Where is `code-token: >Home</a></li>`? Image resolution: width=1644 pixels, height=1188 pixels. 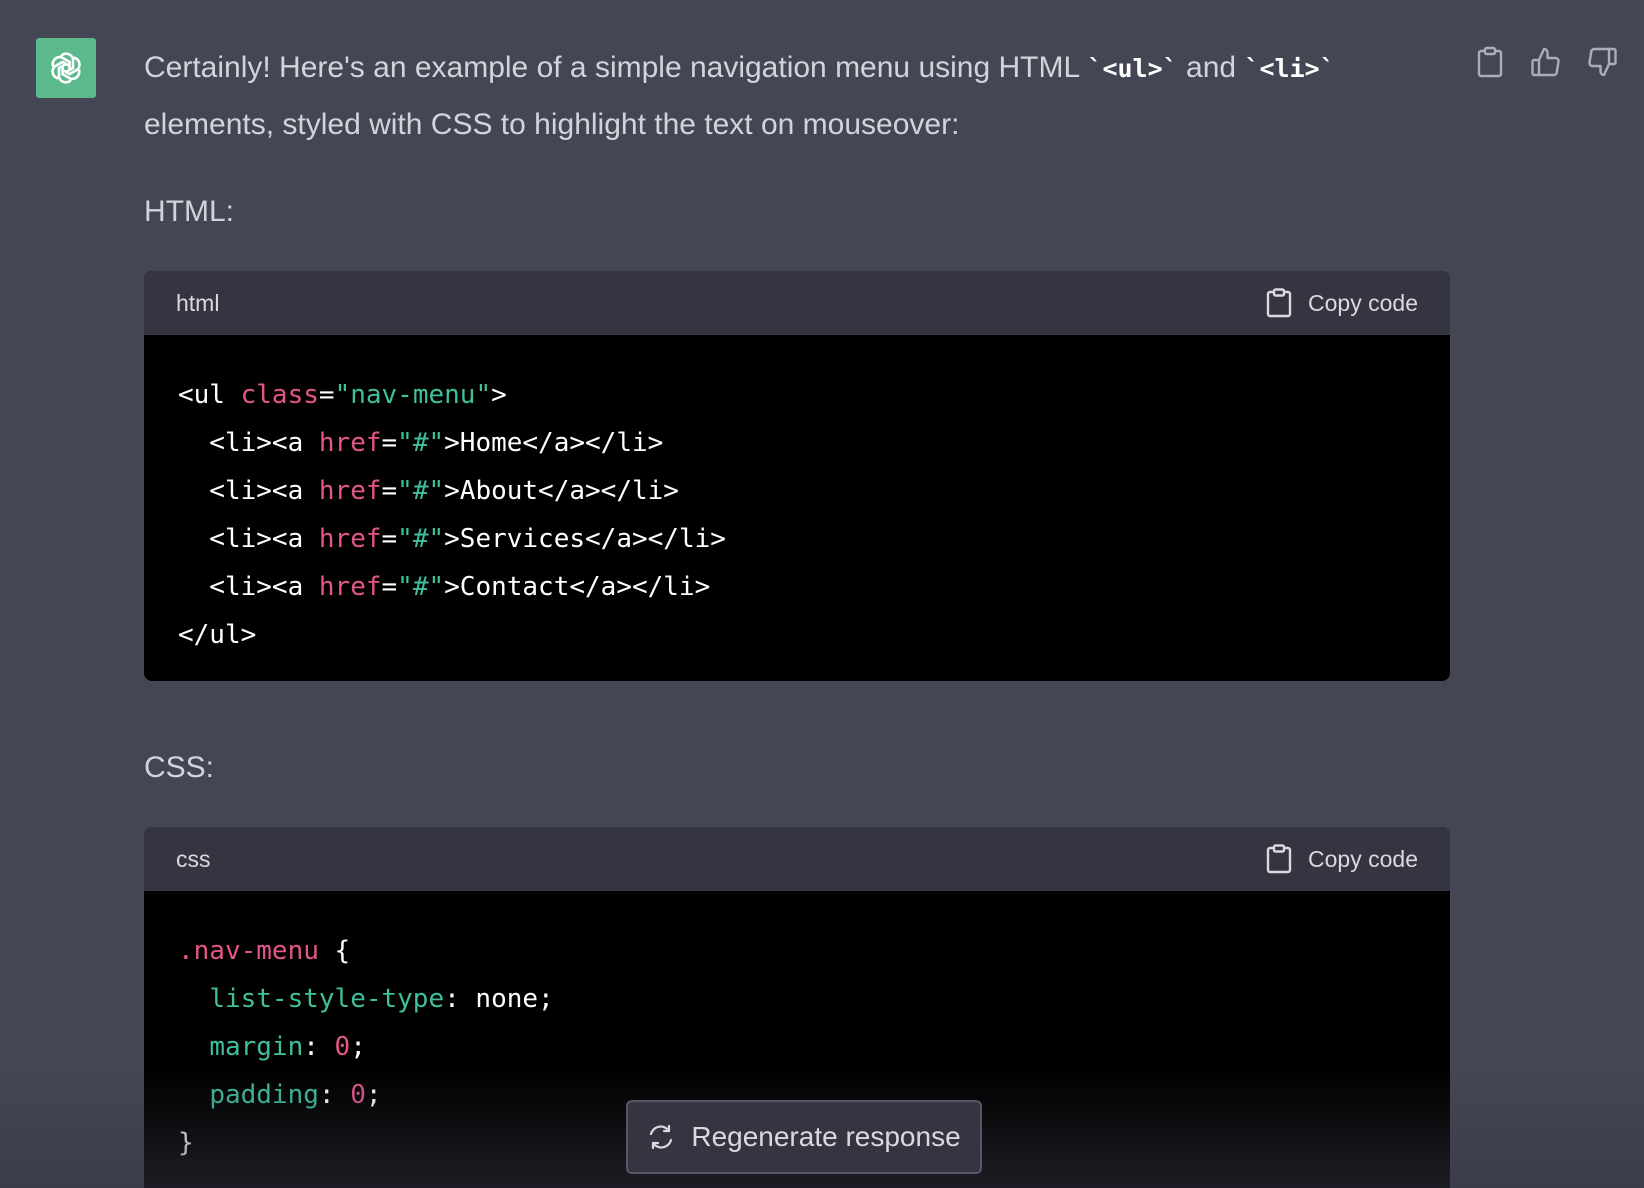
code-token: >Home</a></li> is located at coordinates (554, 443).